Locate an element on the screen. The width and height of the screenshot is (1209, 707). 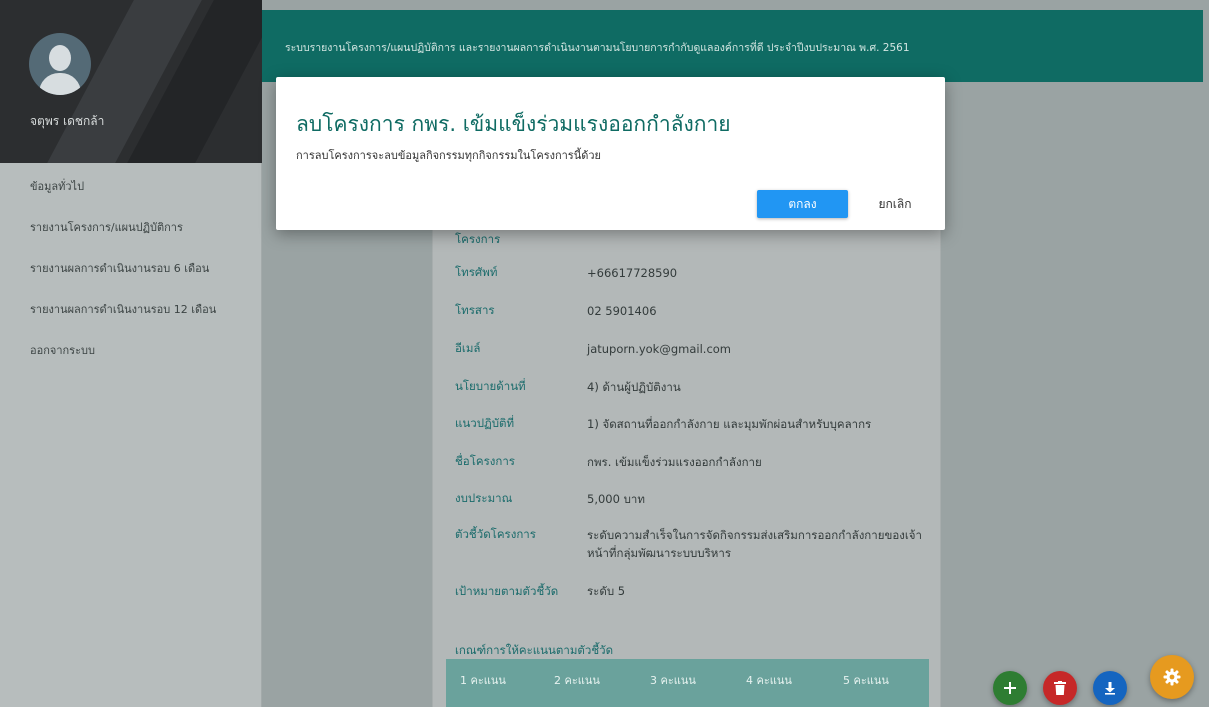
avatar is located at coordinates (60, 64).